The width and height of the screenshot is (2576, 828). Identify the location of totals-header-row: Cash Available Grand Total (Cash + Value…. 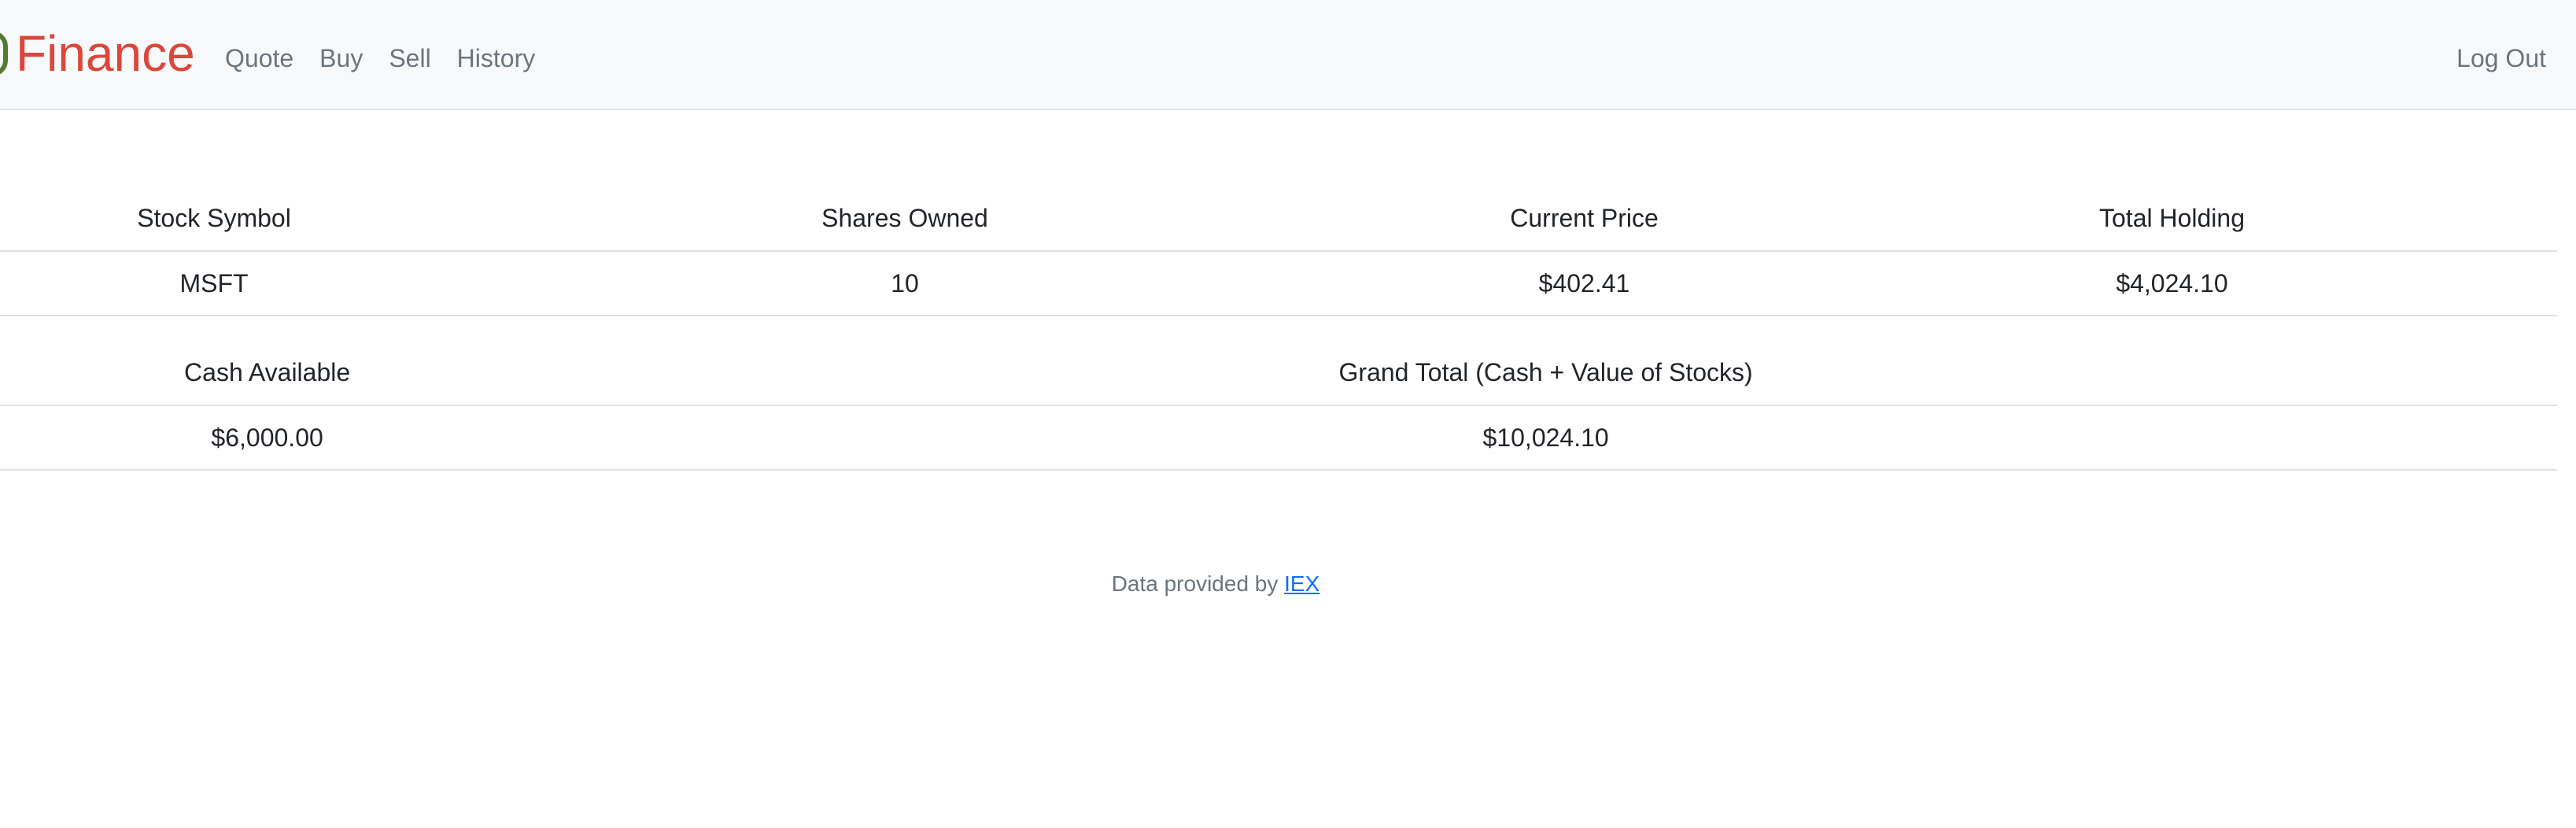
(1279, 373).